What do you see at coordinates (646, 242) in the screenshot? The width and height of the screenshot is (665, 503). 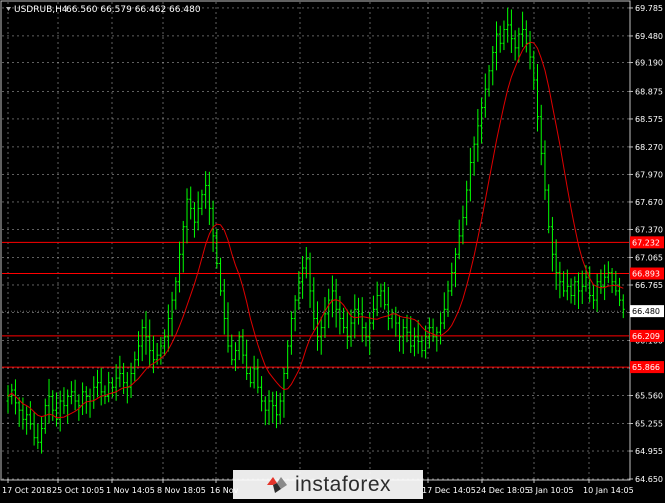 I see `level-price-label: 67.232` at bounding box center [646, 242].